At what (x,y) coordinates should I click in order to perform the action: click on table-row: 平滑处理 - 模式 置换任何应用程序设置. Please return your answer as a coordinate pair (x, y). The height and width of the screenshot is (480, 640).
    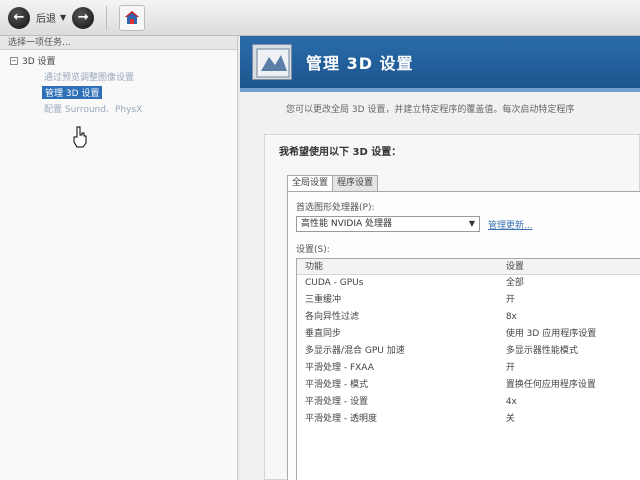
    Looking at the image, I should click on (468, 385).